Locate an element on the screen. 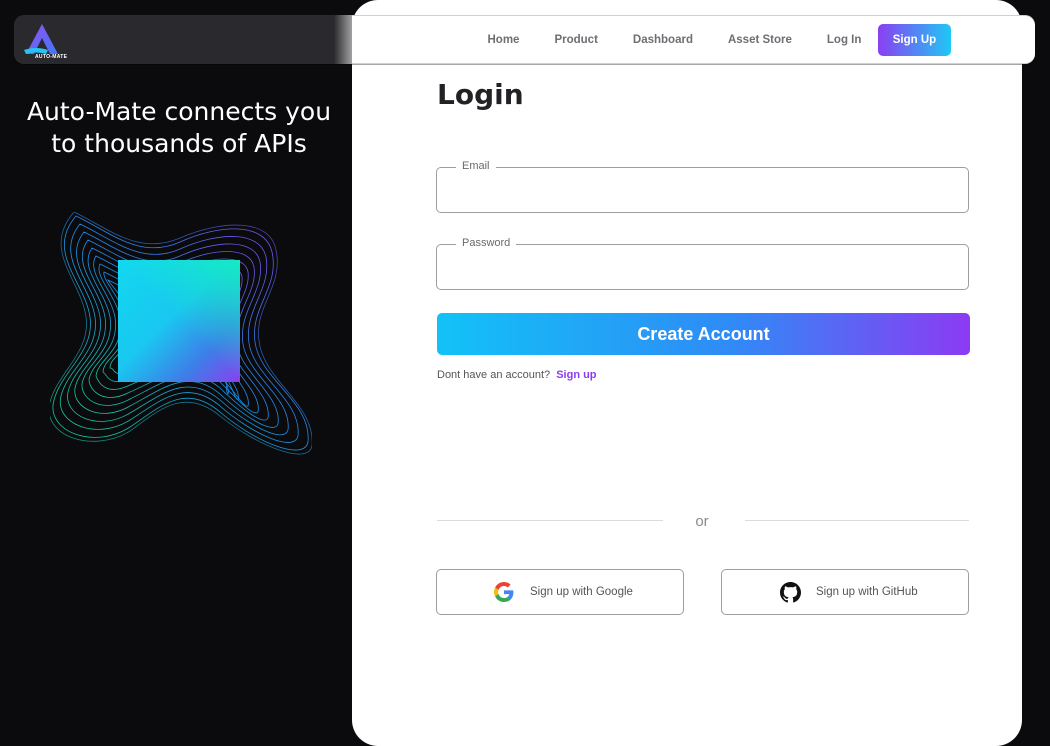  github-icon is located at coordinates (790, 592).